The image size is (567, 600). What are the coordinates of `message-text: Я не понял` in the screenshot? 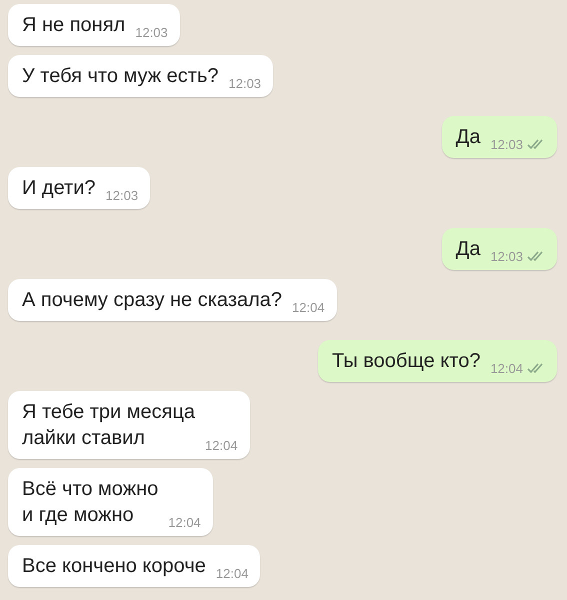 It's located at (74, 25).